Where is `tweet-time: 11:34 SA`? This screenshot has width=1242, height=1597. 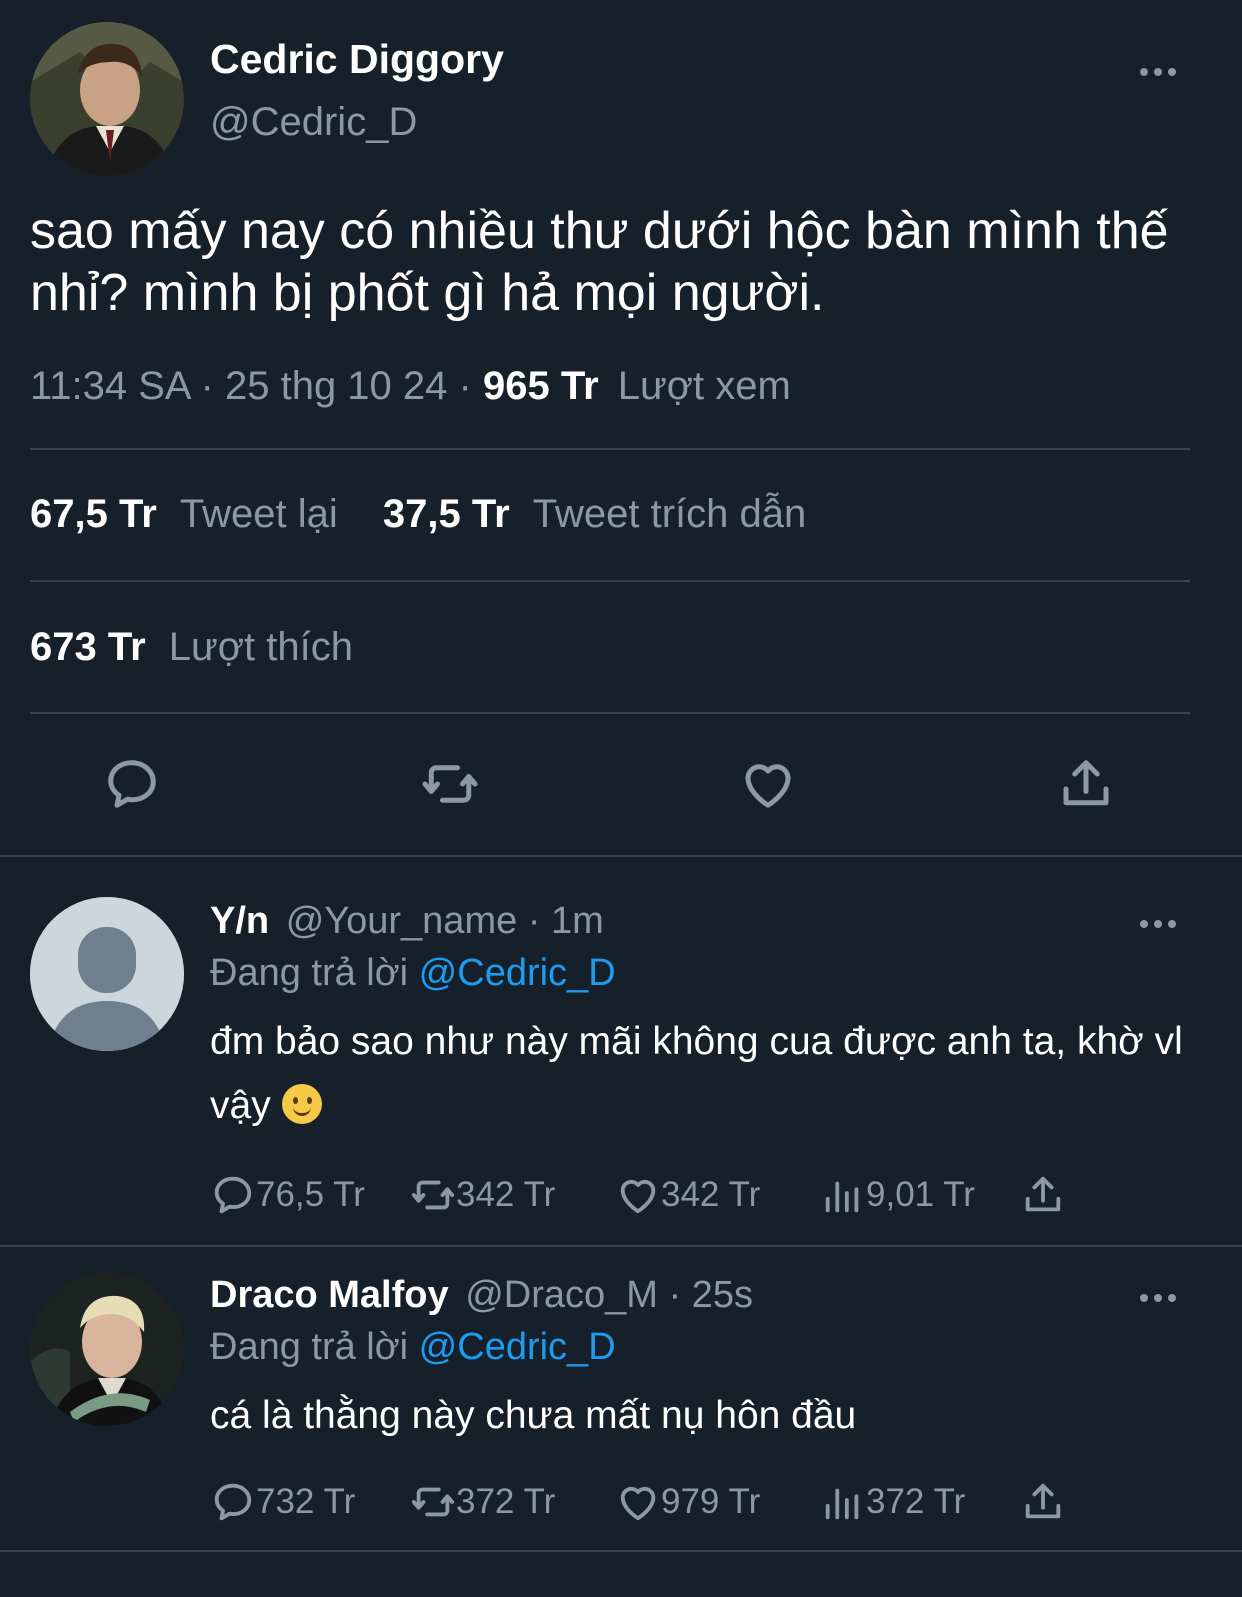 tweet-time: 11:34 SA is located at coordinates (109, 386).